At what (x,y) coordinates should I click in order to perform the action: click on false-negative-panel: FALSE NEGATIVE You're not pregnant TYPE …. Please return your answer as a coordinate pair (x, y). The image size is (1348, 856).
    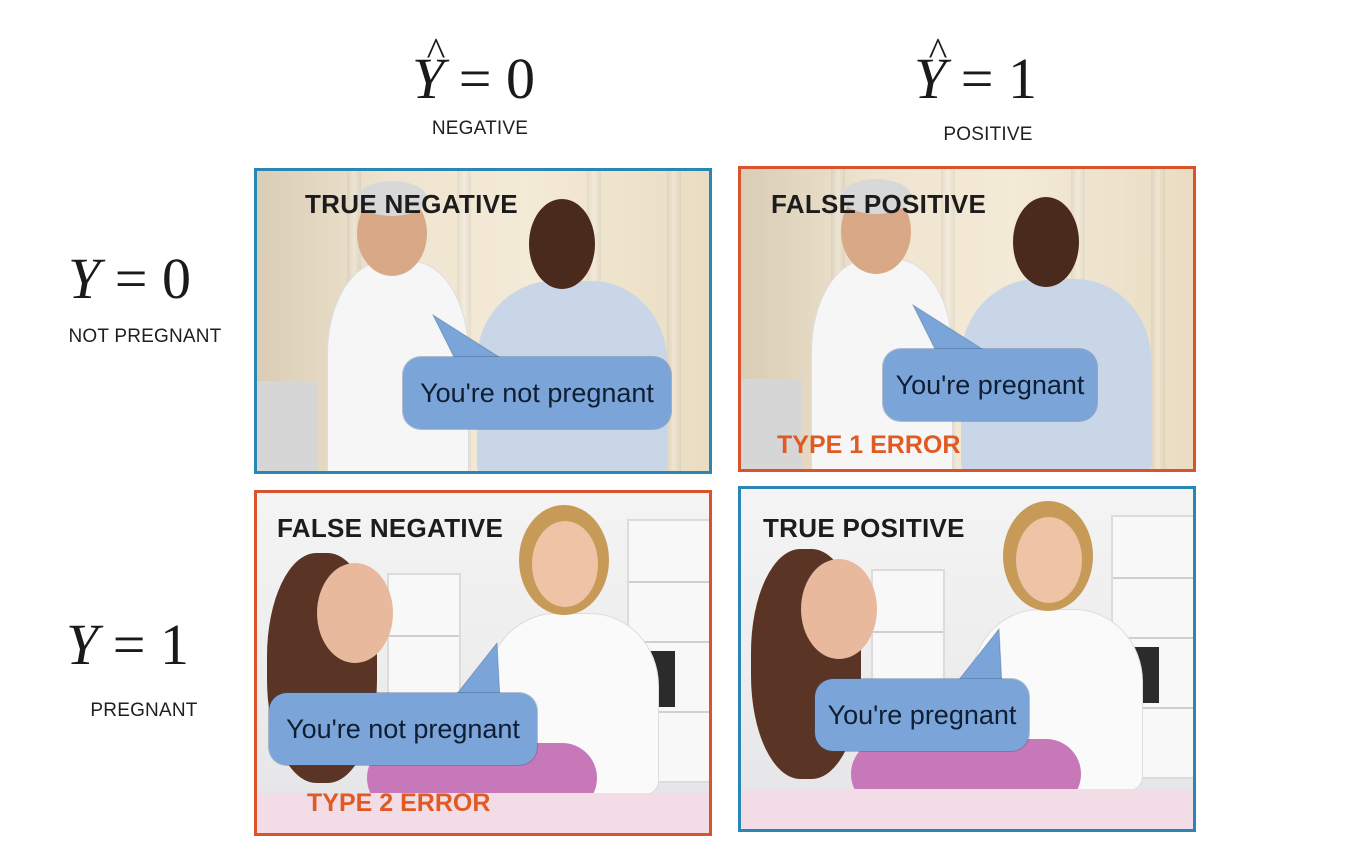
    Looking at the image, I should click on (483, 663).